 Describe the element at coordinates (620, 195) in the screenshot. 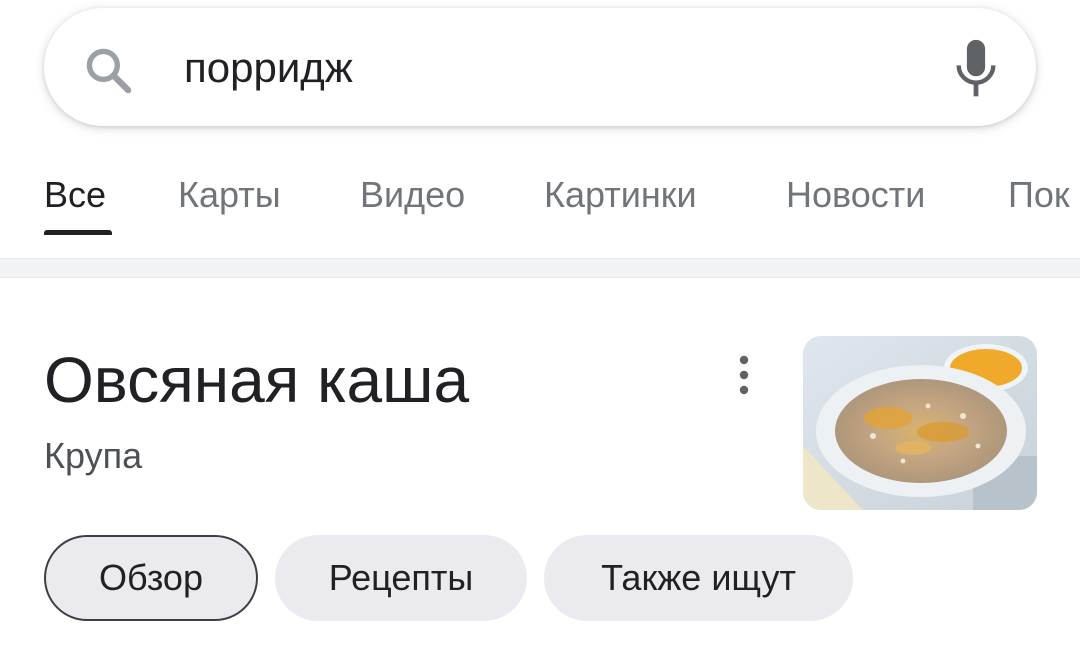

I see `tab-images: Картинки` at that location.